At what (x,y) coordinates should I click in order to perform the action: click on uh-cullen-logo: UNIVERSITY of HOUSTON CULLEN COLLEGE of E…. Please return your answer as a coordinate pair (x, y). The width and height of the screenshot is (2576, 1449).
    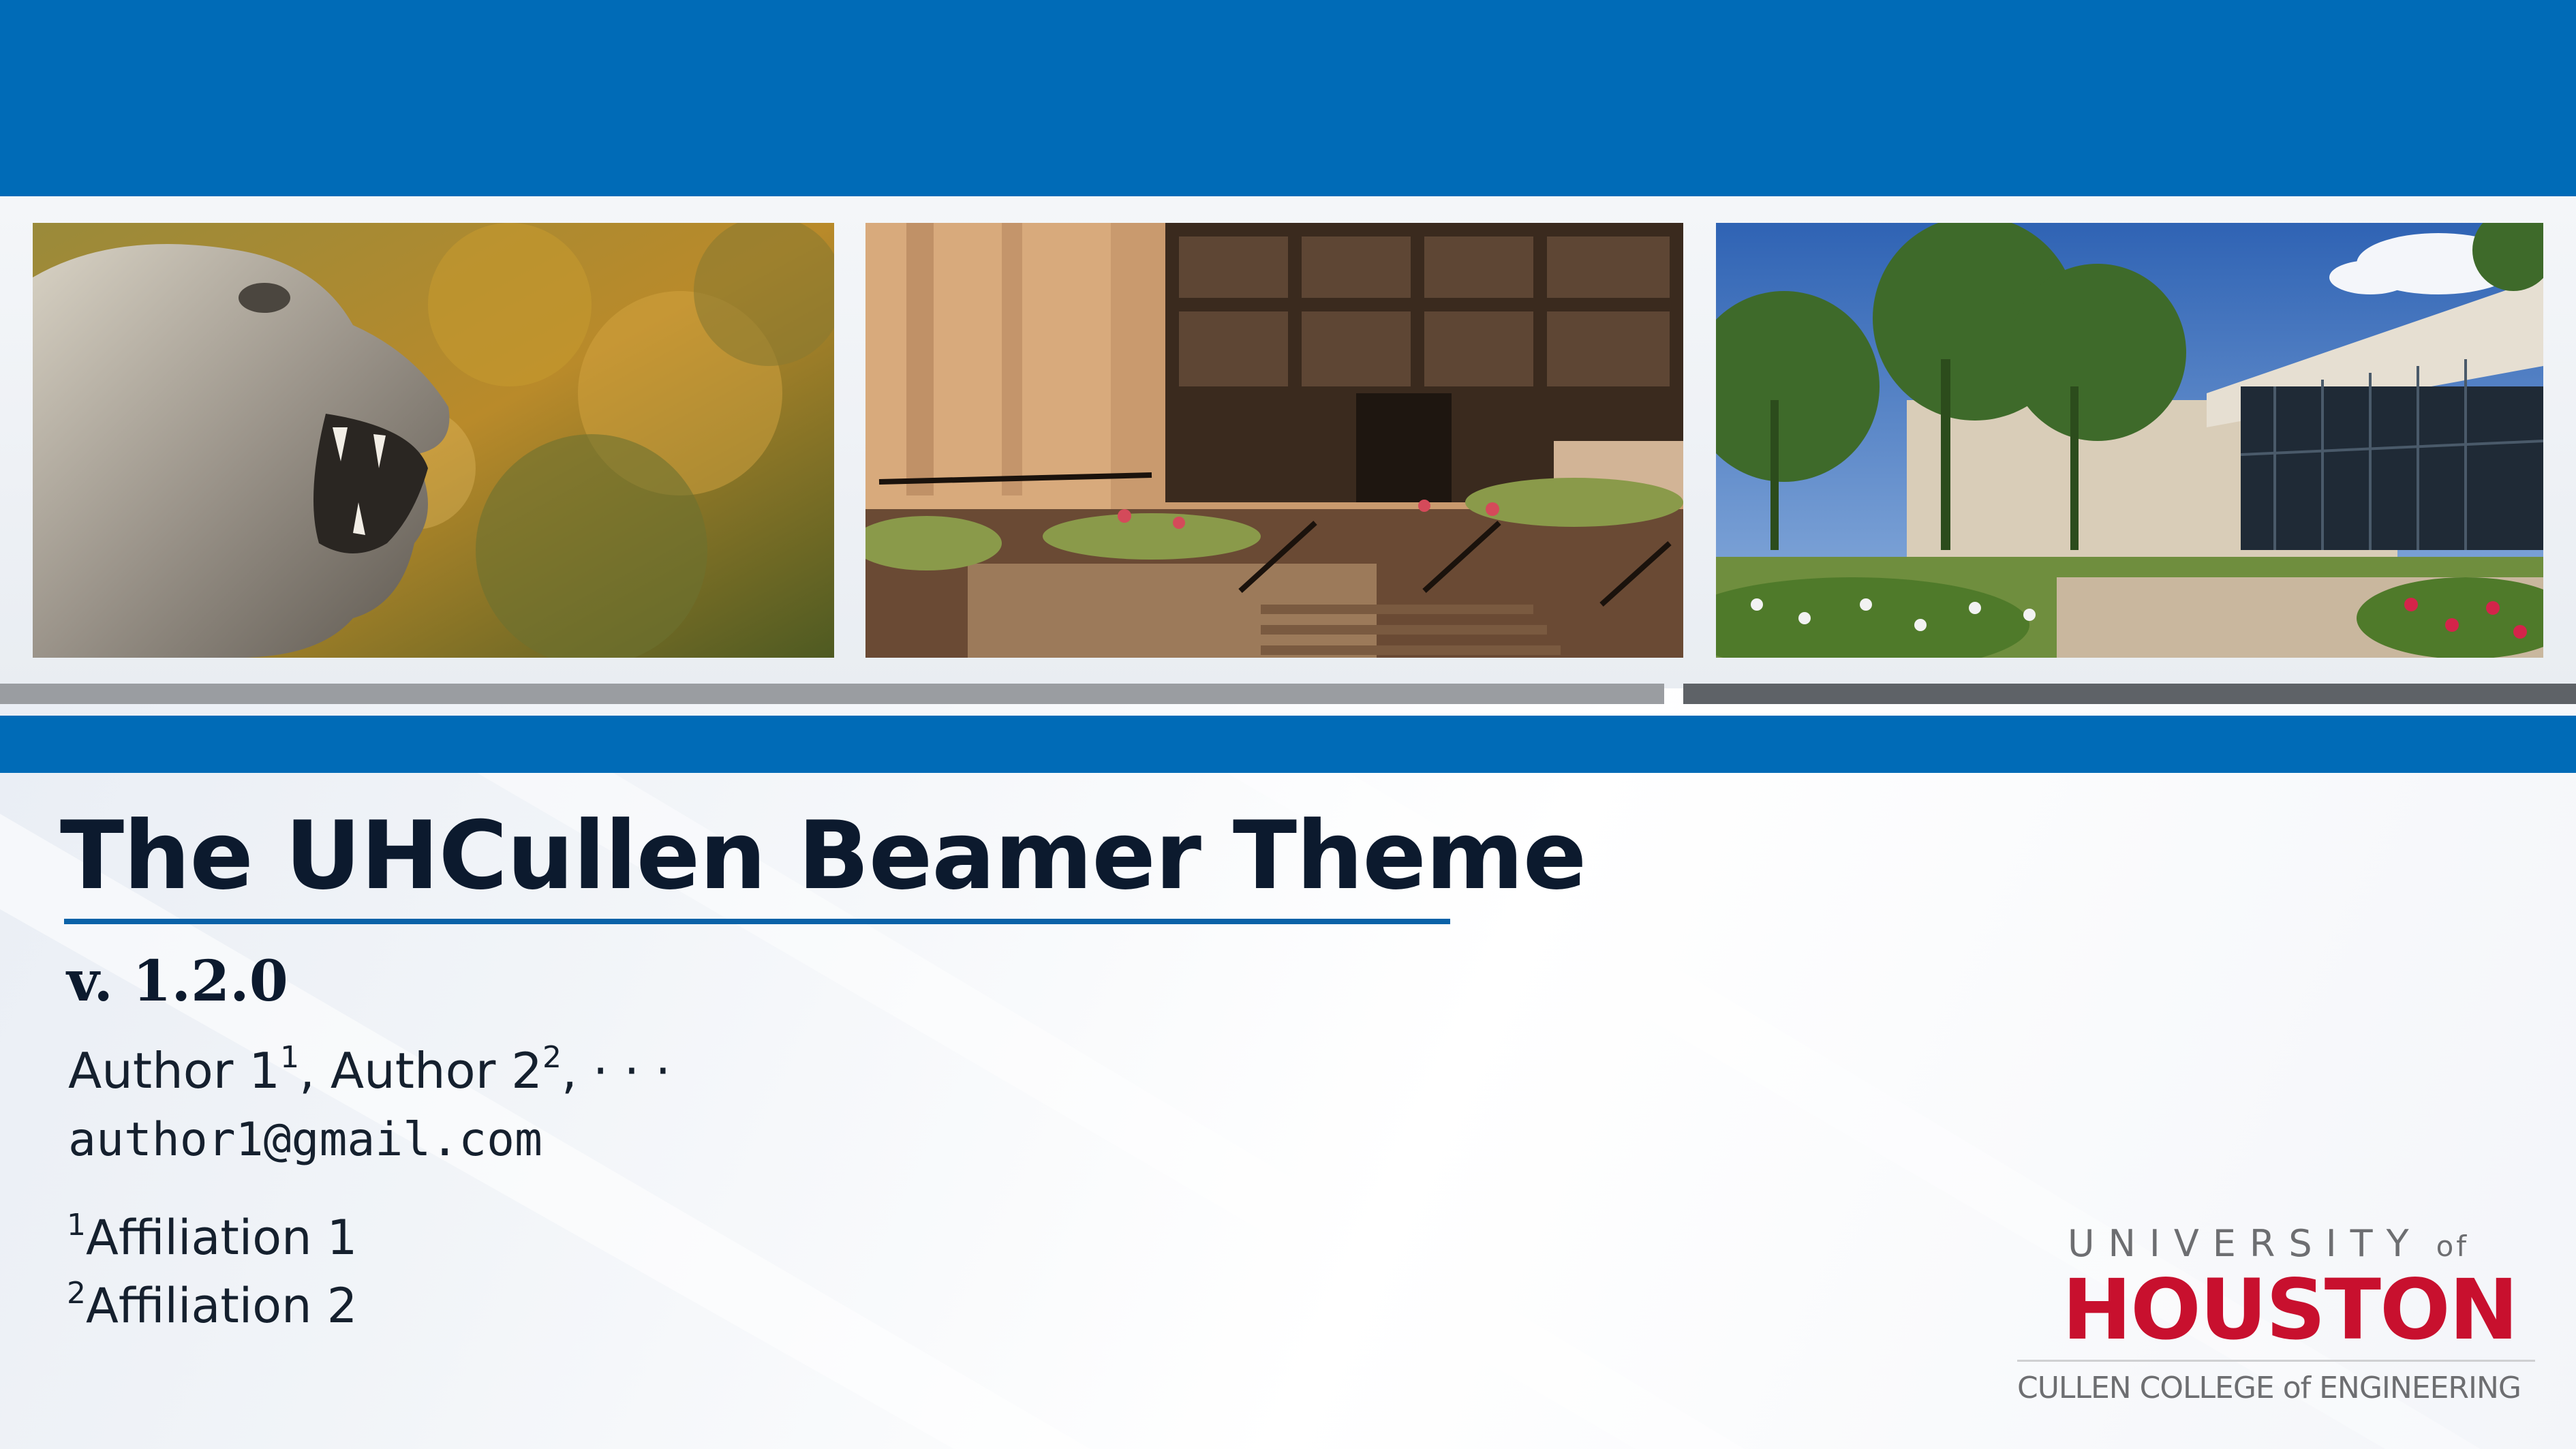
    Looking at the image, I should click on (2276, 1319).